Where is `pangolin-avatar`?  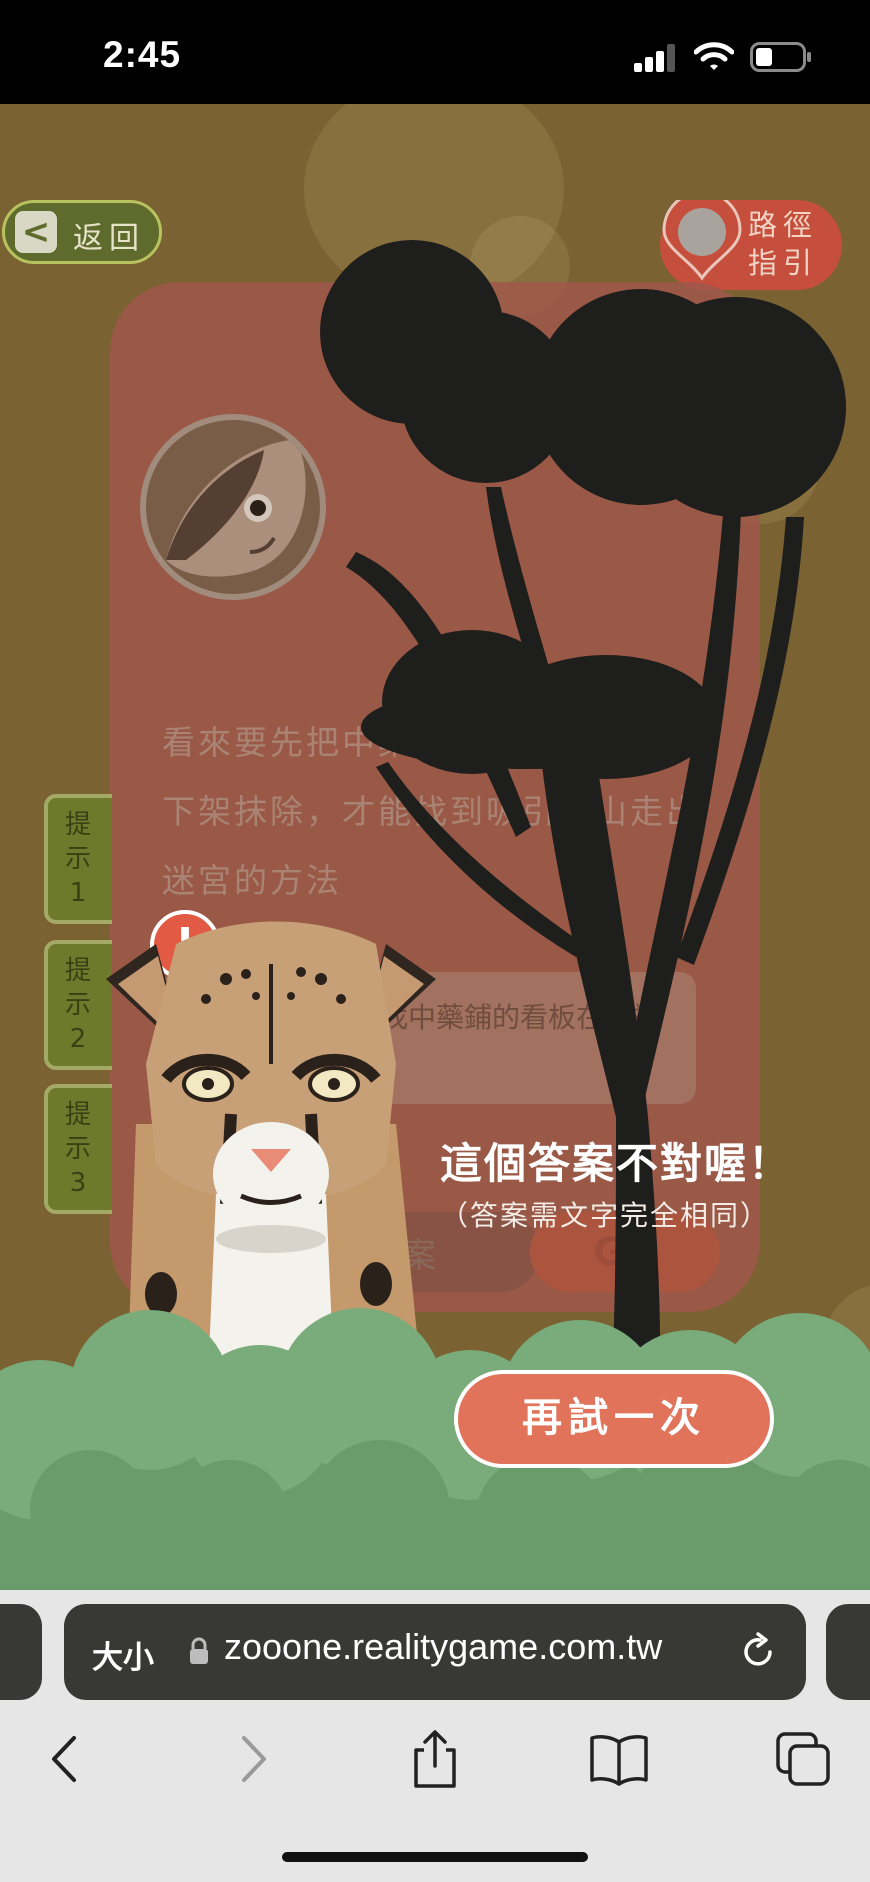 pangolin-avatar is located at coordinates (233, 507).